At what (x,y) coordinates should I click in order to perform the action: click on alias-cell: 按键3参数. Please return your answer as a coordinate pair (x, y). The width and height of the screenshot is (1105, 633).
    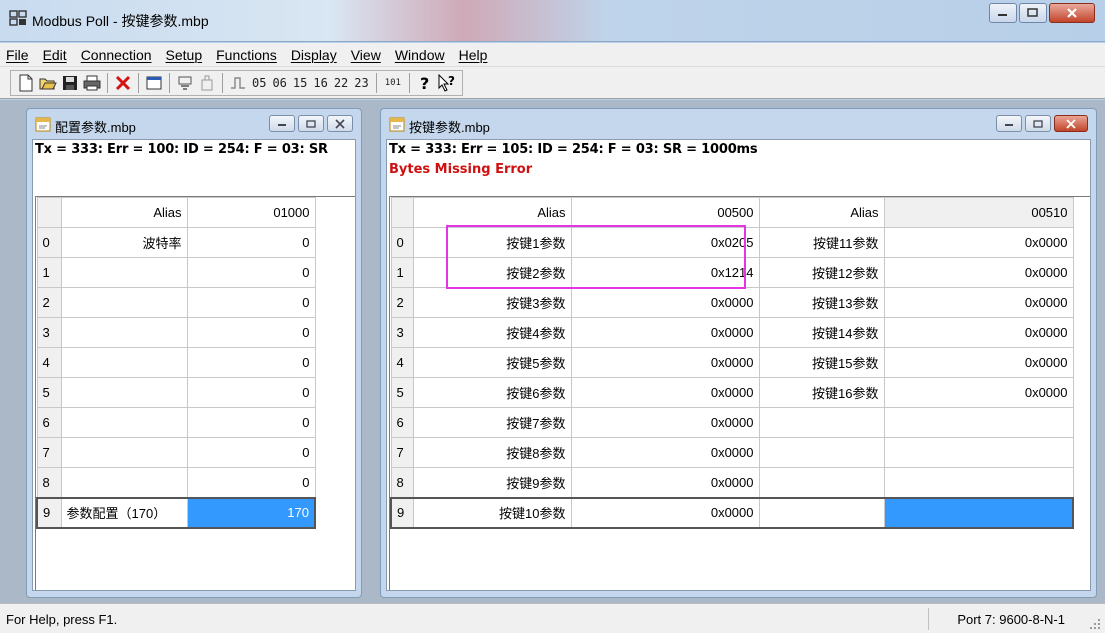
    Looking at the image, I should click on (492, 302).